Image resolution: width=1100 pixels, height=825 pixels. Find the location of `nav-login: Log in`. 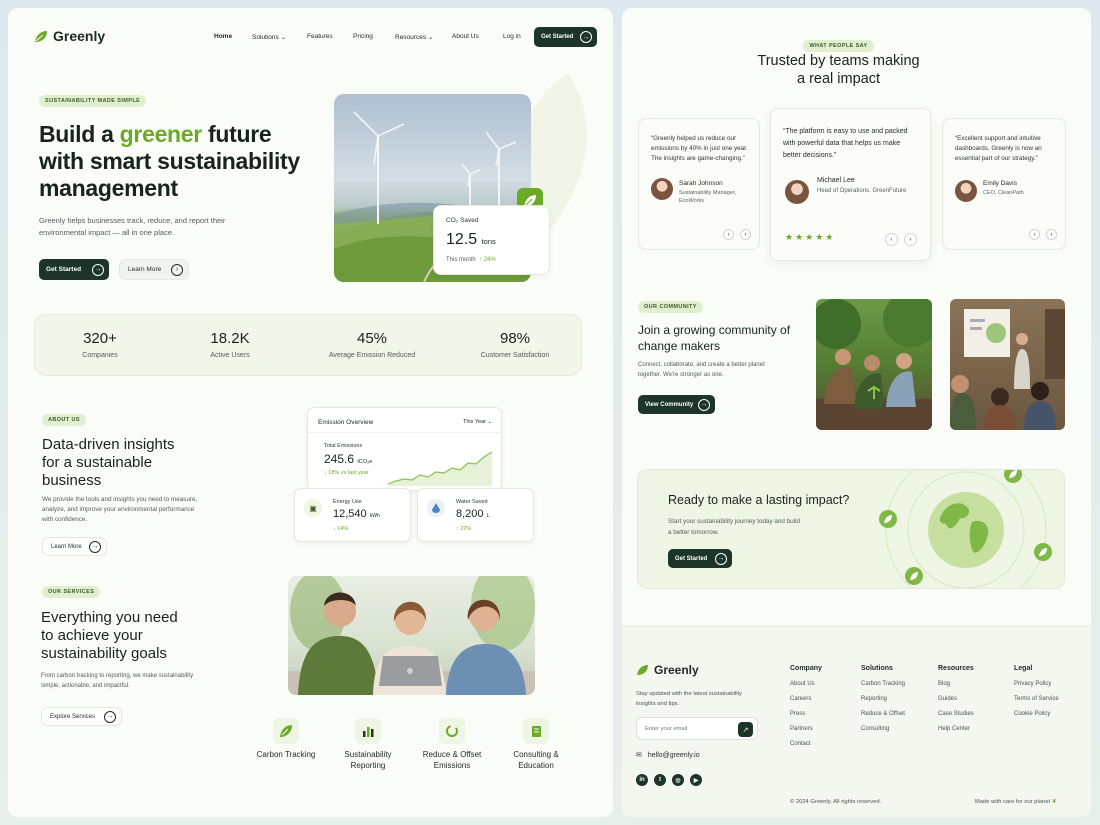

nav-login: Log in is located at coordinates (512, 36).